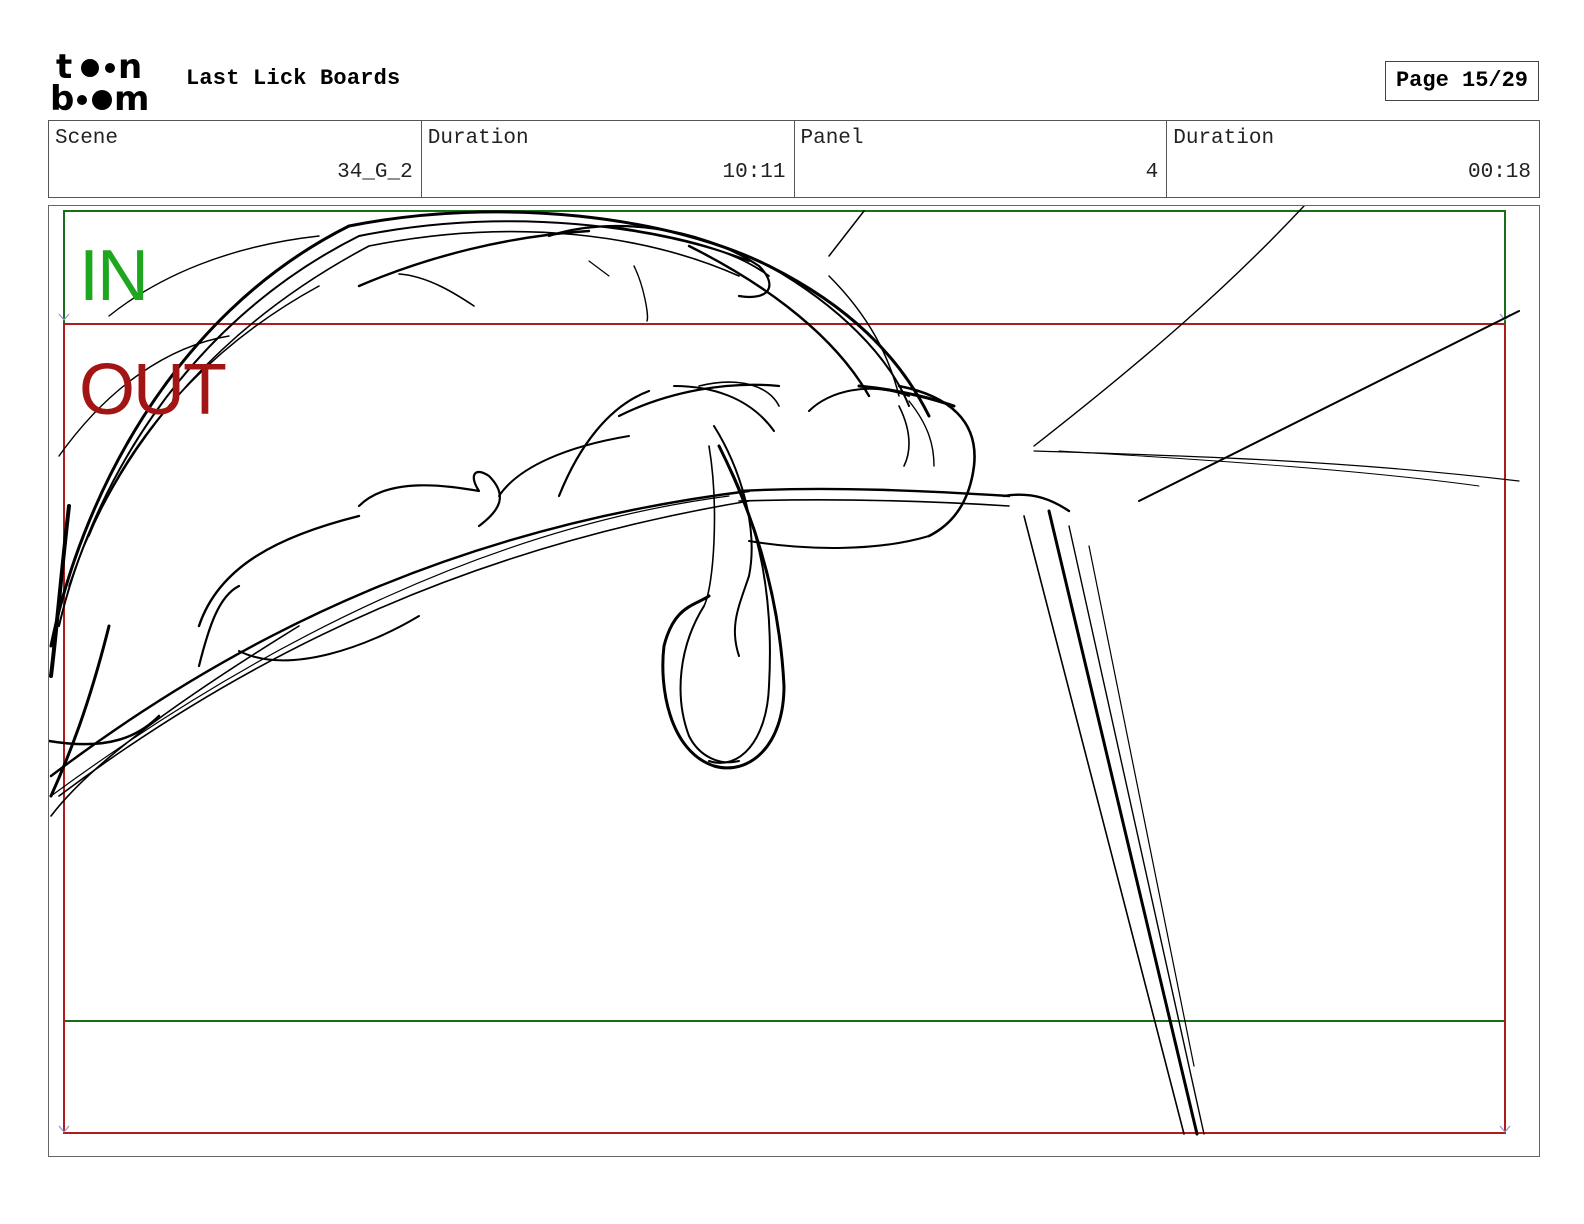 The height and width of the screenshot is (1224, 1584). I want to click on document-title: Last Lick Boards, so click(293, 78).